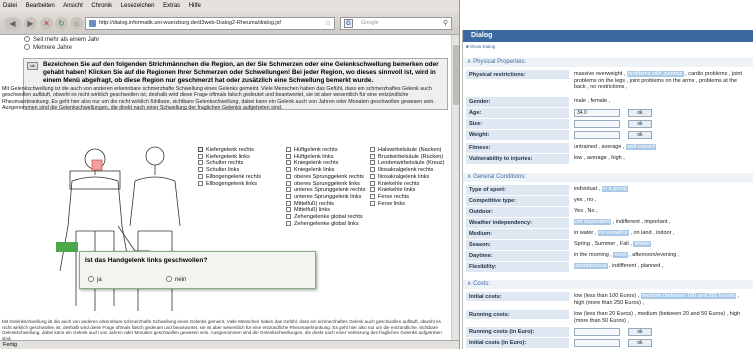  I want to click on back-icon: ◀, so click(12, 23).